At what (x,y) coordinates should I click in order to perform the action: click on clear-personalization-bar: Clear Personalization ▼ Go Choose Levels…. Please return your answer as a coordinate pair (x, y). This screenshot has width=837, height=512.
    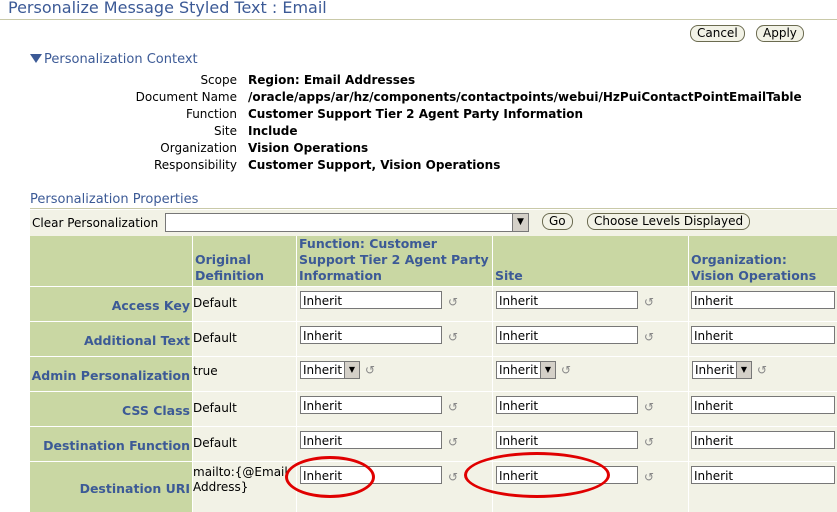
    Looking at the image, I should click on (433, 223).